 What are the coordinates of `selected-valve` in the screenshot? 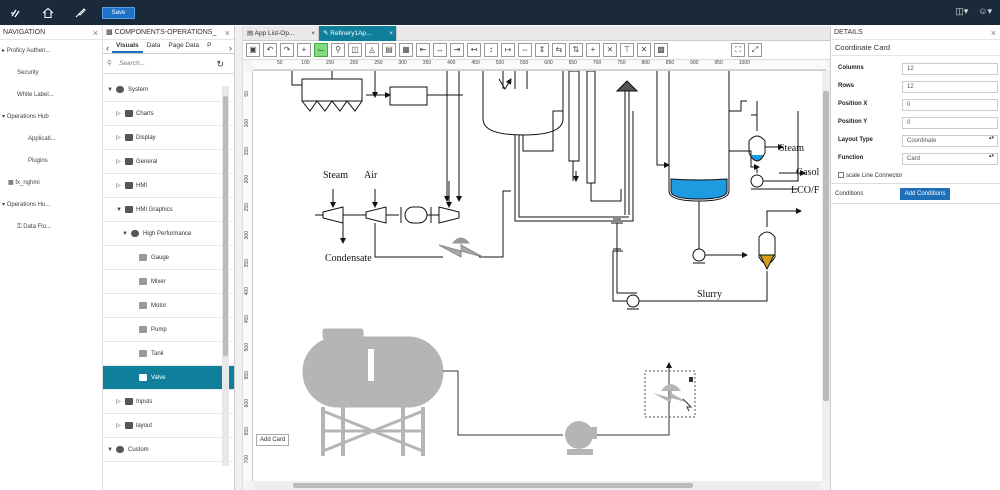 It's located at (670, 394).